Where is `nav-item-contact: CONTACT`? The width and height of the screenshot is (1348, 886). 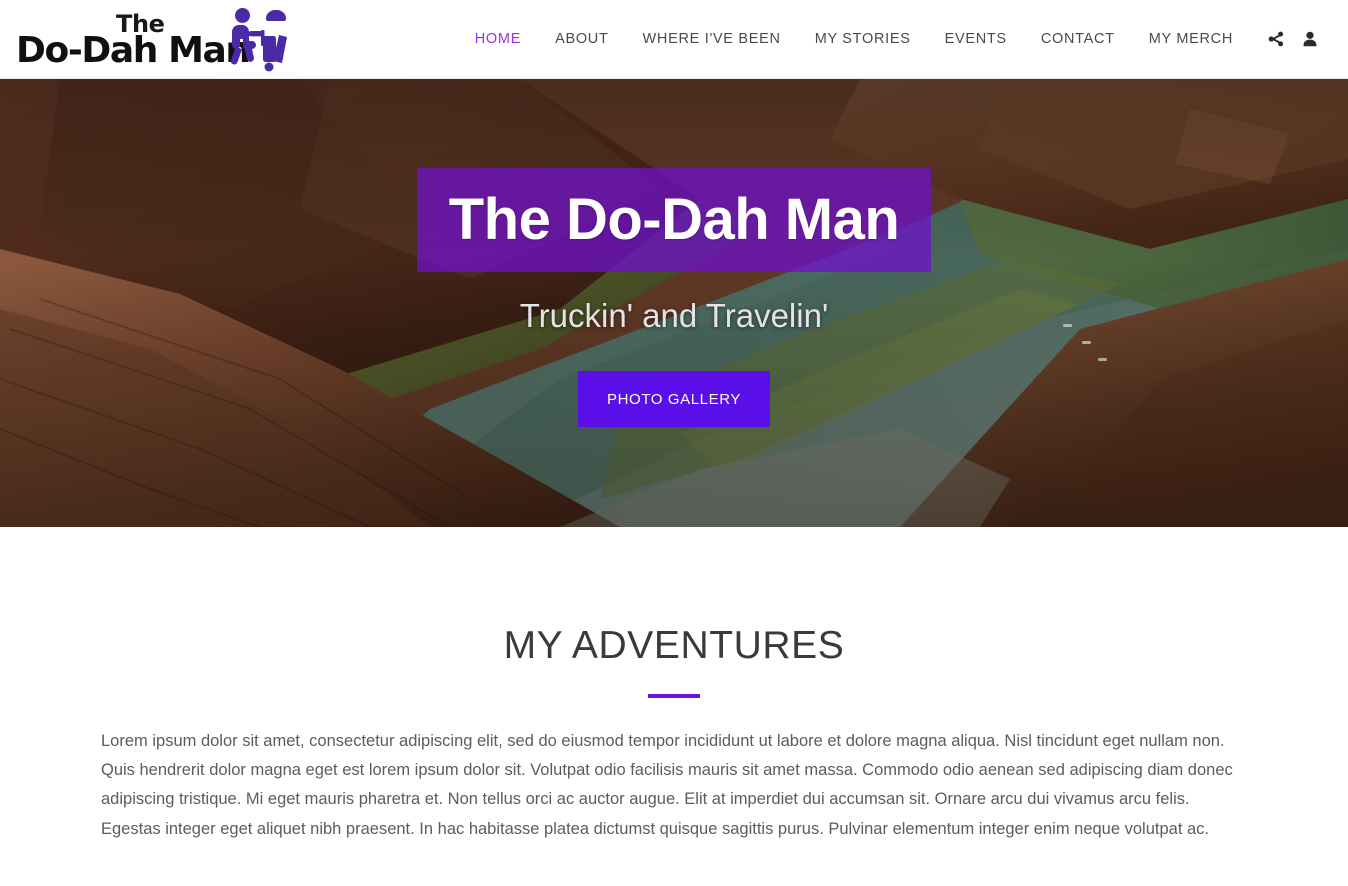 nav-item-contact: CONTACT is located at coordinates (1078, 39).